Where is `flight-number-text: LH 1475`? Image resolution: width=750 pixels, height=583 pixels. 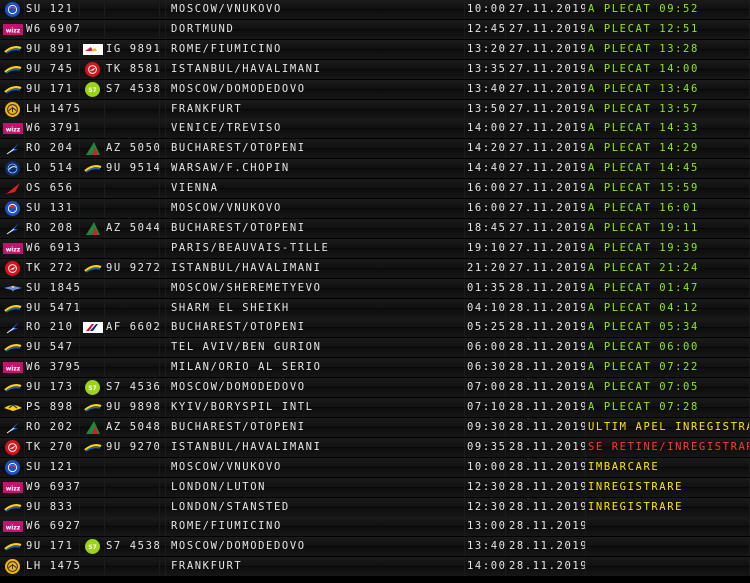 flight-number-text: LH 1475 is located at coordinates (53, 108).